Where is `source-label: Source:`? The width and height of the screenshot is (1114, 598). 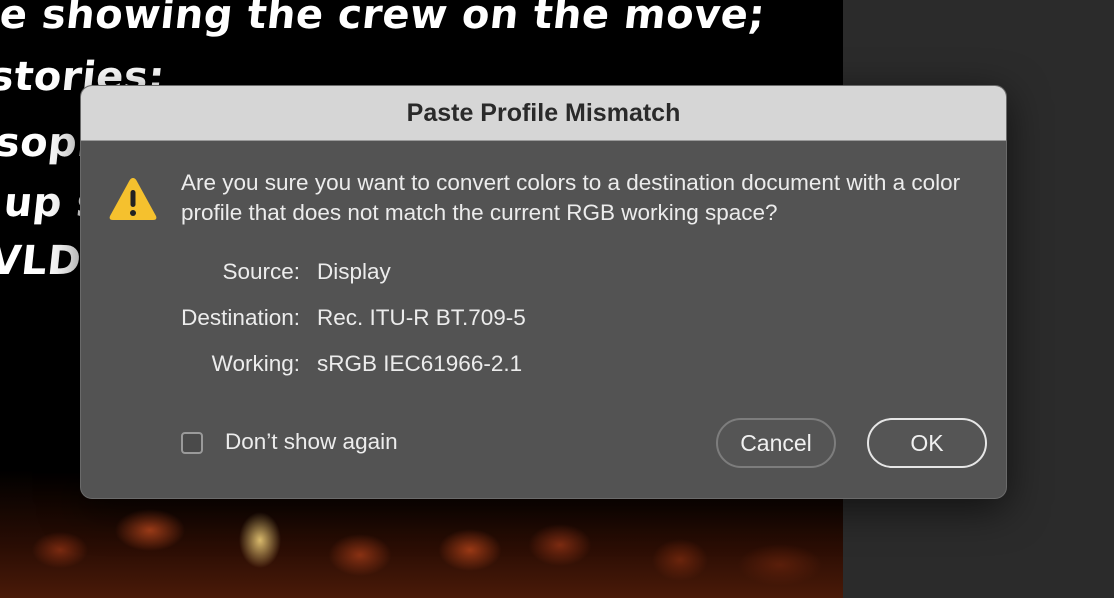 source-label: Source: is located at coordinates (261, 271).